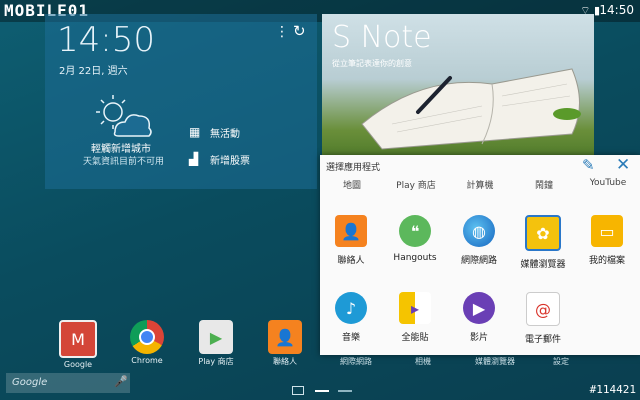  I want to click on dock-app-chrome: Chrome, so click(147, 342).